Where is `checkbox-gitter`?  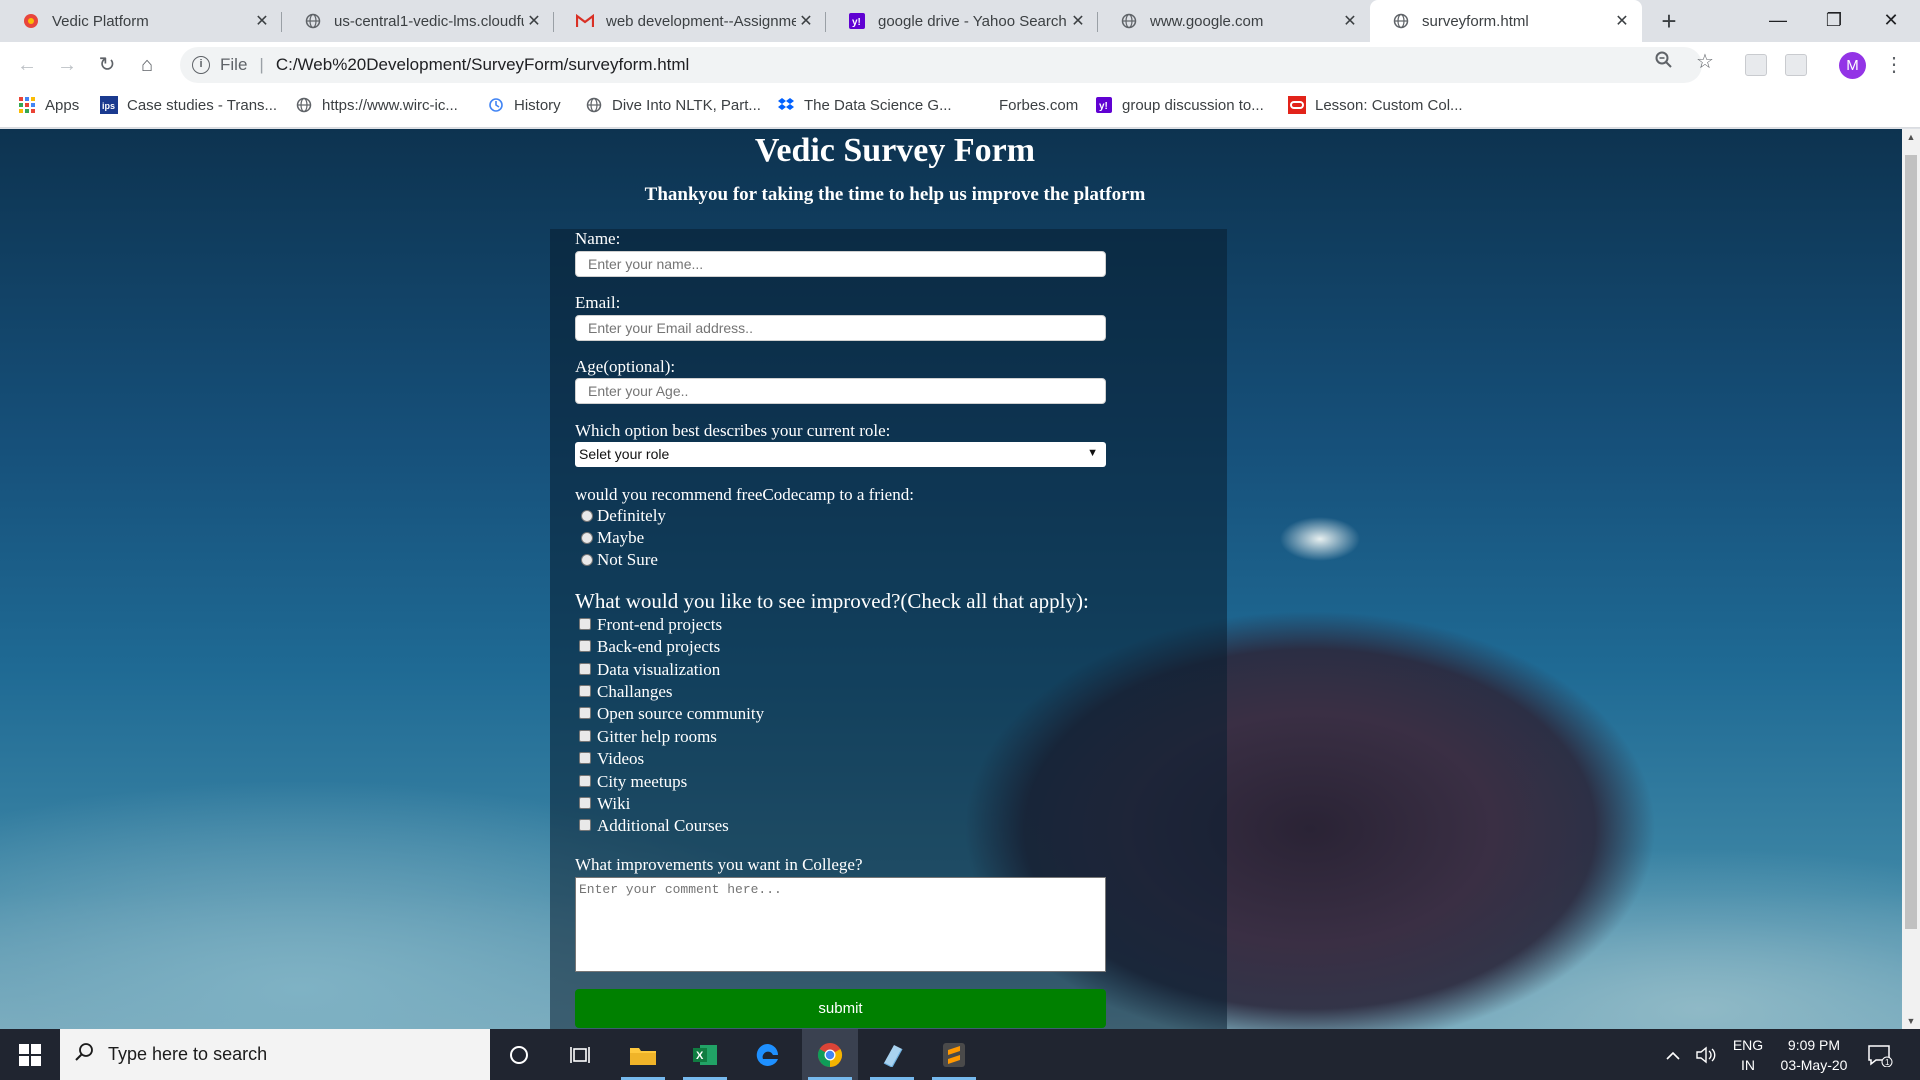
checkbox-gitter is located at coordinates (585, 736).